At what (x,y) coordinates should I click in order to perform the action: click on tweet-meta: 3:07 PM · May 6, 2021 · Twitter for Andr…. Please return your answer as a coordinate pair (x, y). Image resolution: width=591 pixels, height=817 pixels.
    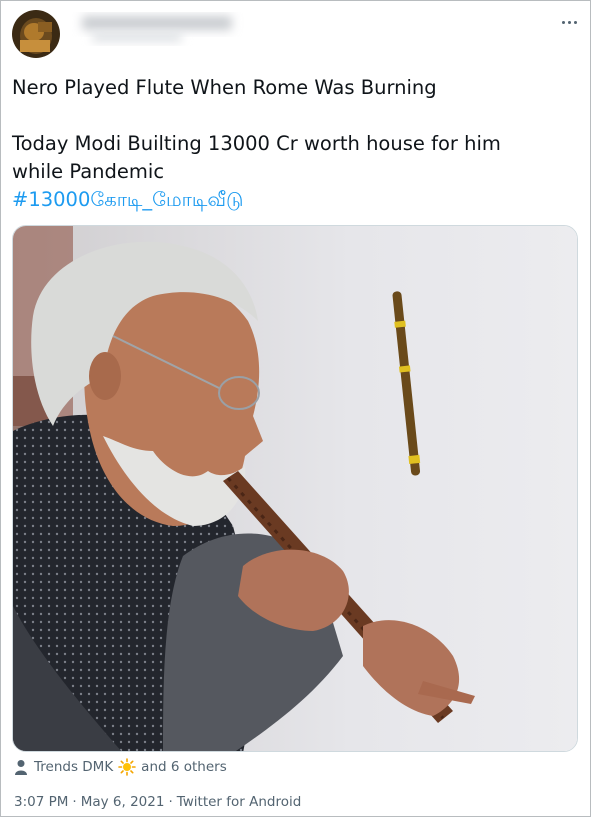
    Looking at the image, I should click on (157, 802).